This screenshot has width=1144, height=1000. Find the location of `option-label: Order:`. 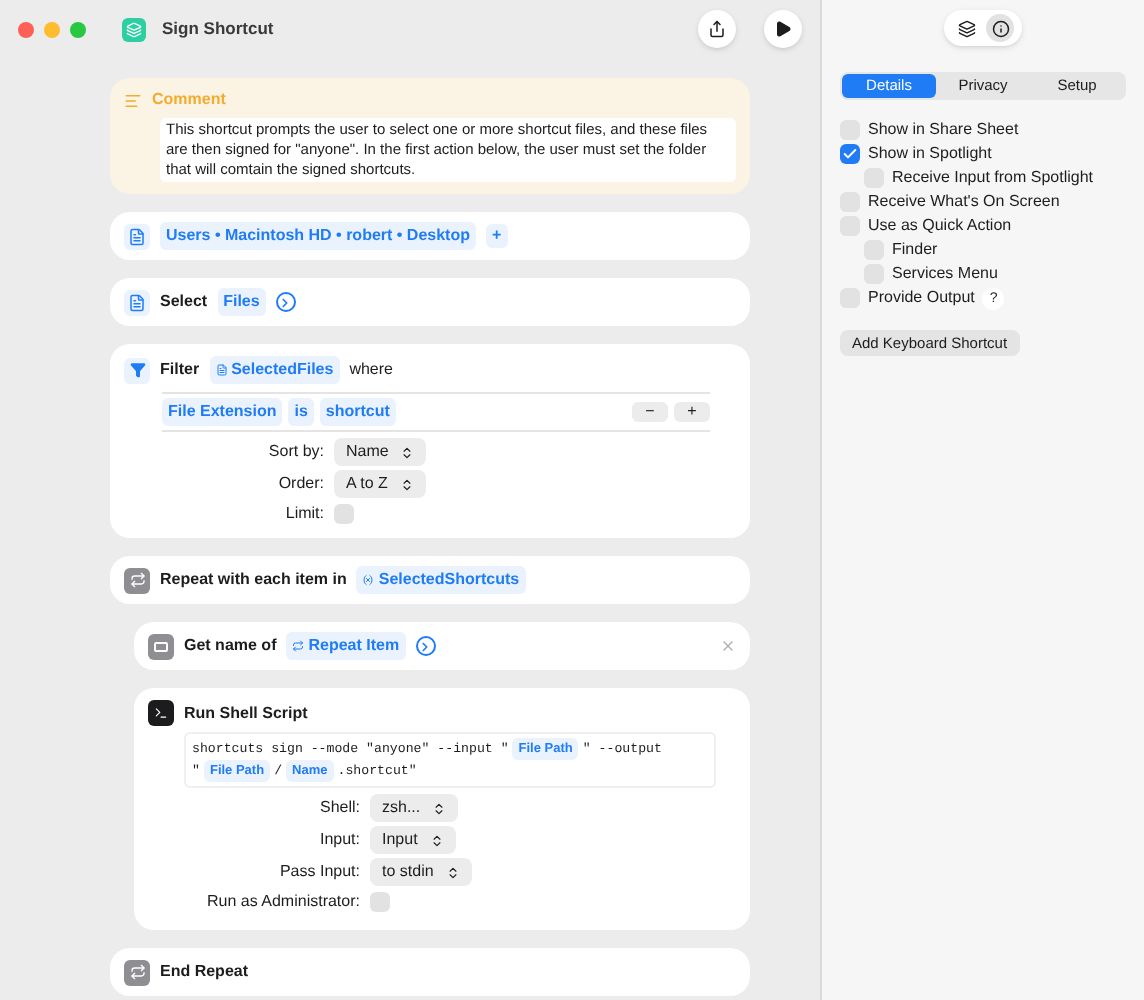

option-label: Order: is located at coordinates (300, 484).